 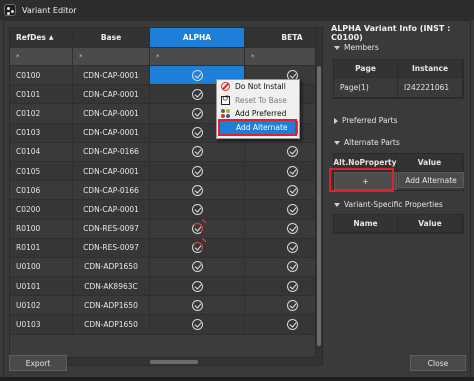 I want to click on close-button: Close, so click(x=438, y=363).